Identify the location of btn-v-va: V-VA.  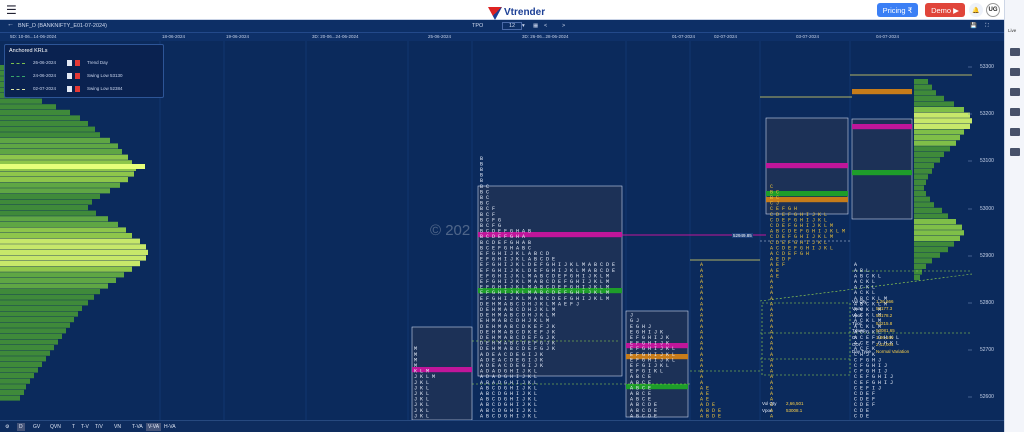
(154, 427).